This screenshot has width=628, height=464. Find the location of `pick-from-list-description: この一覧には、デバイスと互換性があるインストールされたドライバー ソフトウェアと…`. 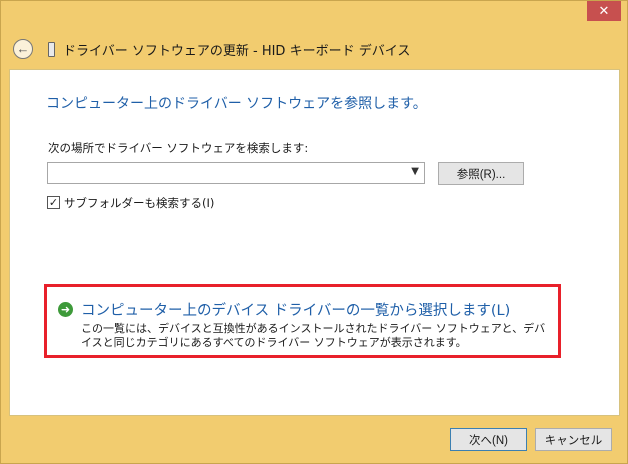

pick-from-list-description: この一覧には、デバイスと互換性があるインストールされたドライバー ソフトウェアと… is located at coordinates (313, 335).